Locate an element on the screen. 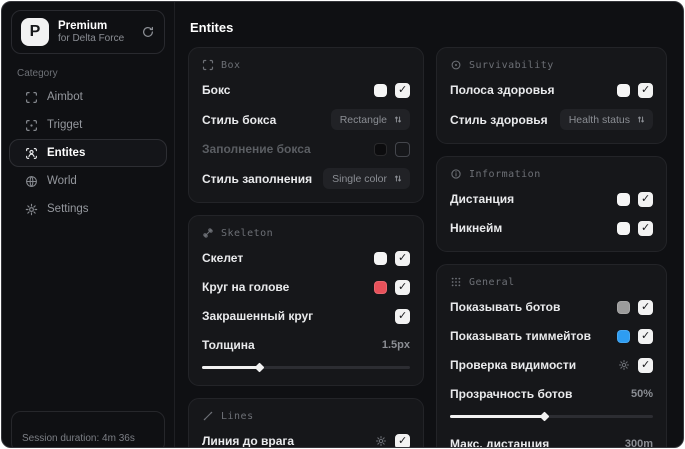  brand-card: P Premium for Delta Force is located at coordinates (88, 32).